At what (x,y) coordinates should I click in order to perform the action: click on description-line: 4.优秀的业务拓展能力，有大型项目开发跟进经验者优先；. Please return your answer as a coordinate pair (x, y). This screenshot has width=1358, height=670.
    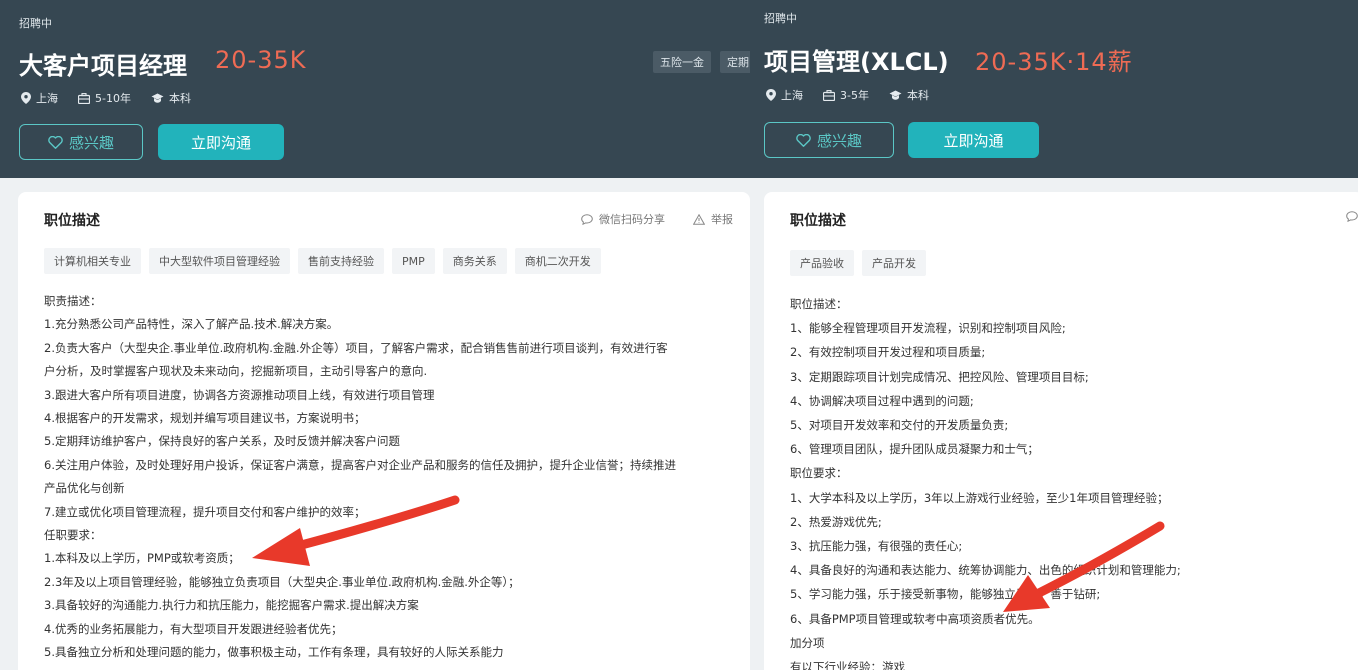
    Looking at the image, I should click on (193, 628).